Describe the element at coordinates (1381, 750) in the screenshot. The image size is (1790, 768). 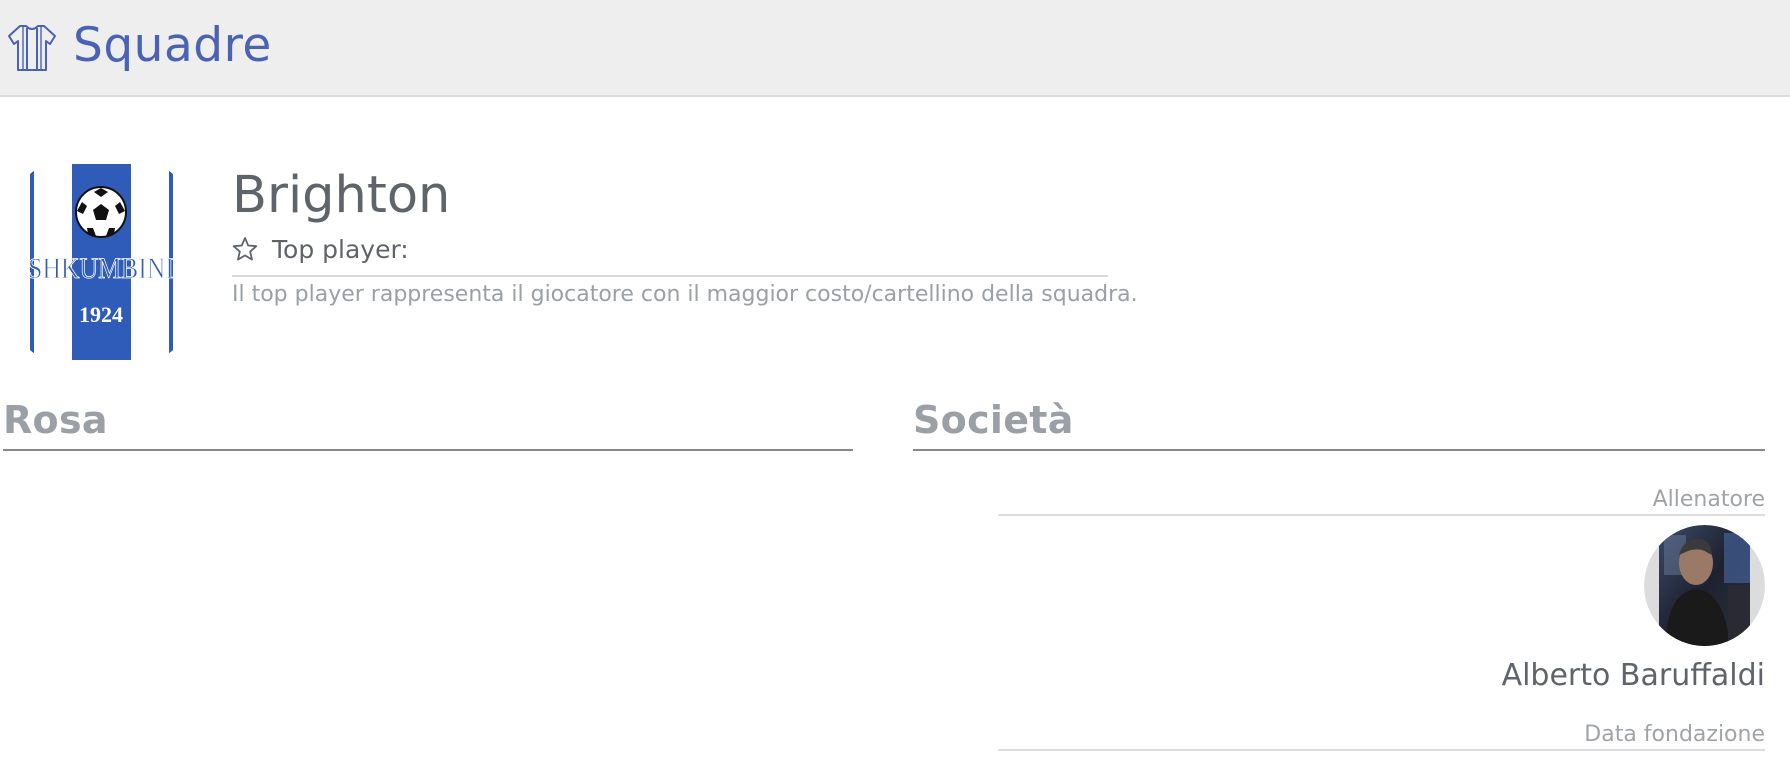
I see `founded-divider` at that location.